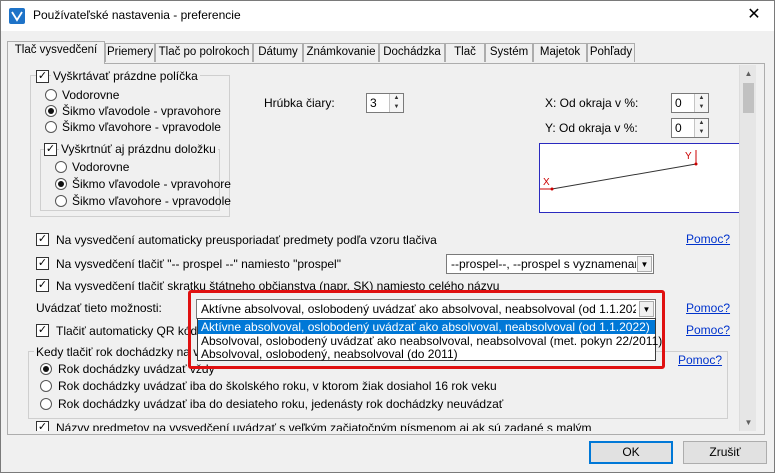 The width and height of the screenshot is (775, 473). I want to click on margin-x-label: X: Od okraja v %:, so click(592, 103).